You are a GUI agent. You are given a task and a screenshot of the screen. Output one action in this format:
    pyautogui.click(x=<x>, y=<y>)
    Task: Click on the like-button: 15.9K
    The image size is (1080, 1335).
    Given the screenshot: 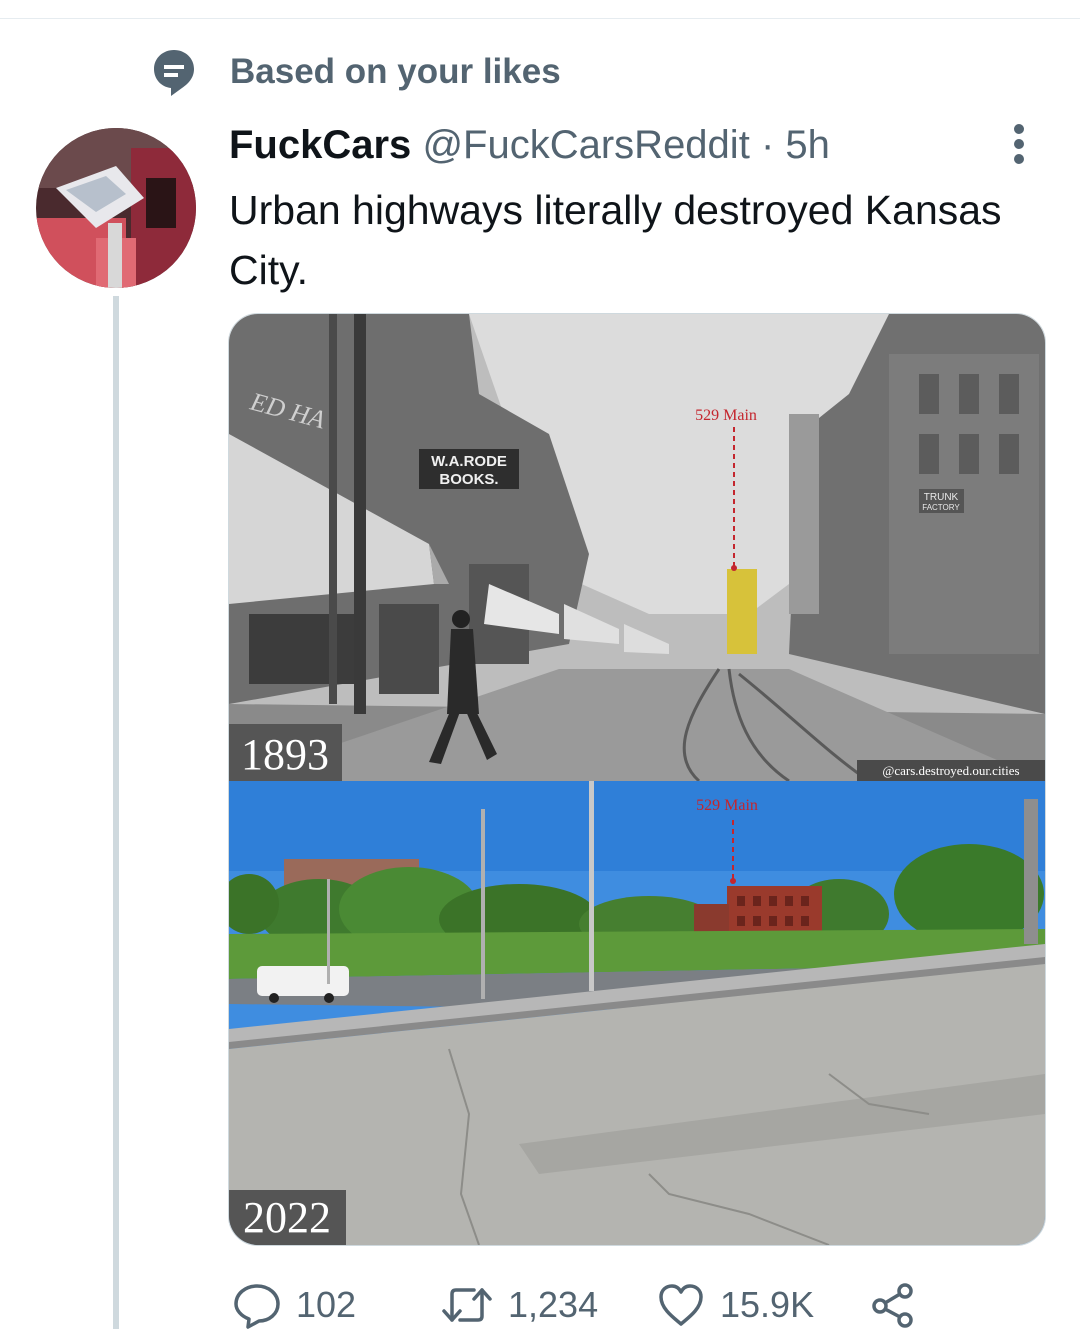 What is the action you would take?
    pyautogui.click(x=735, y=1305)
    